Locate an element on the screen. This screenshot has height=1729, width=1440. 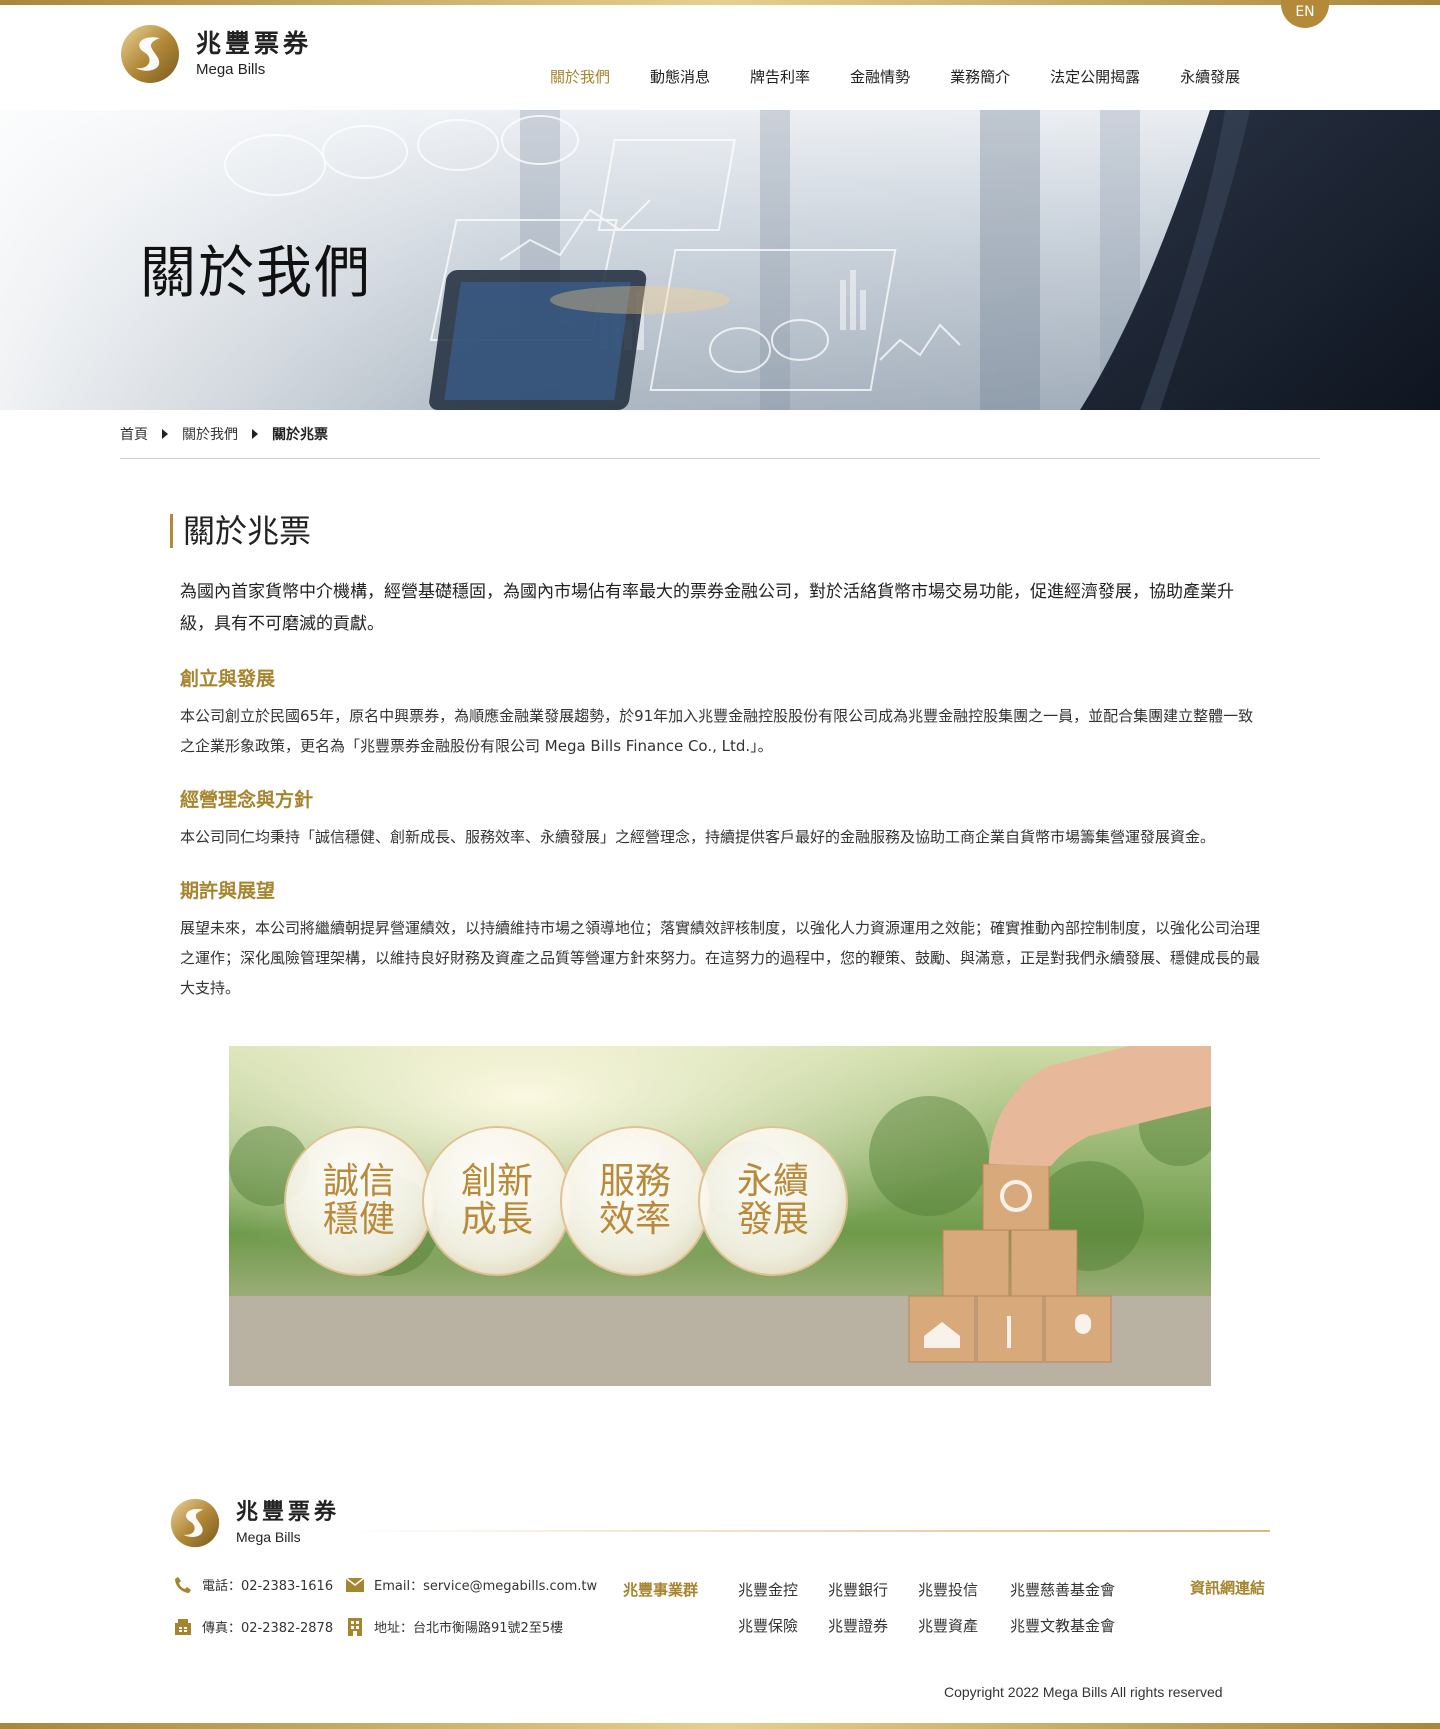
section-title: 關於兆票 is located at coordinates (240, 531).